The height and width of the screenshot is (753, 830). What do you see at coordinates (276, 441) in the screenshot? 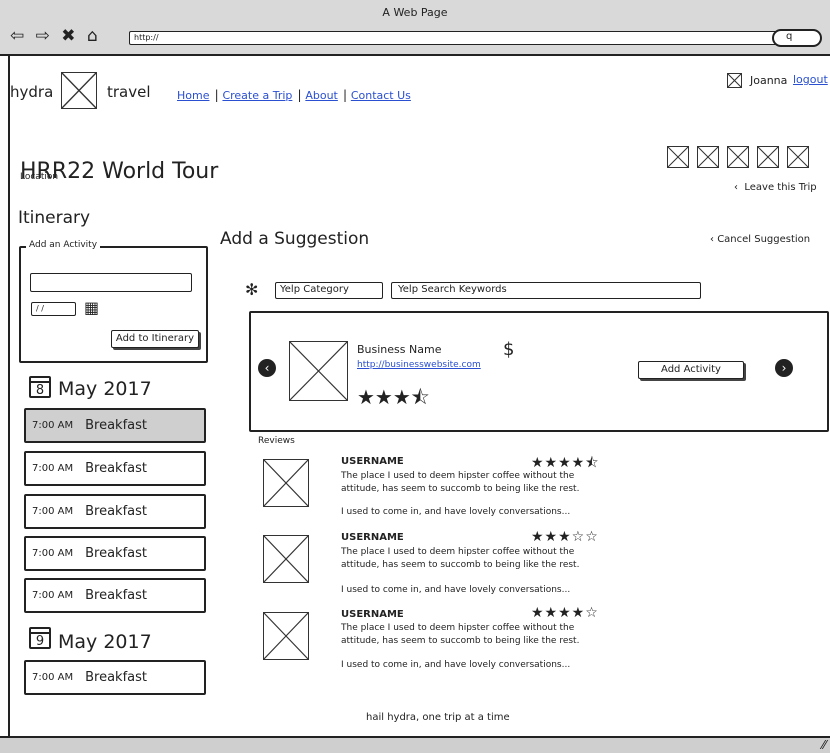
I see `reviews-label: Reviews` at bounding box center [276, 441].